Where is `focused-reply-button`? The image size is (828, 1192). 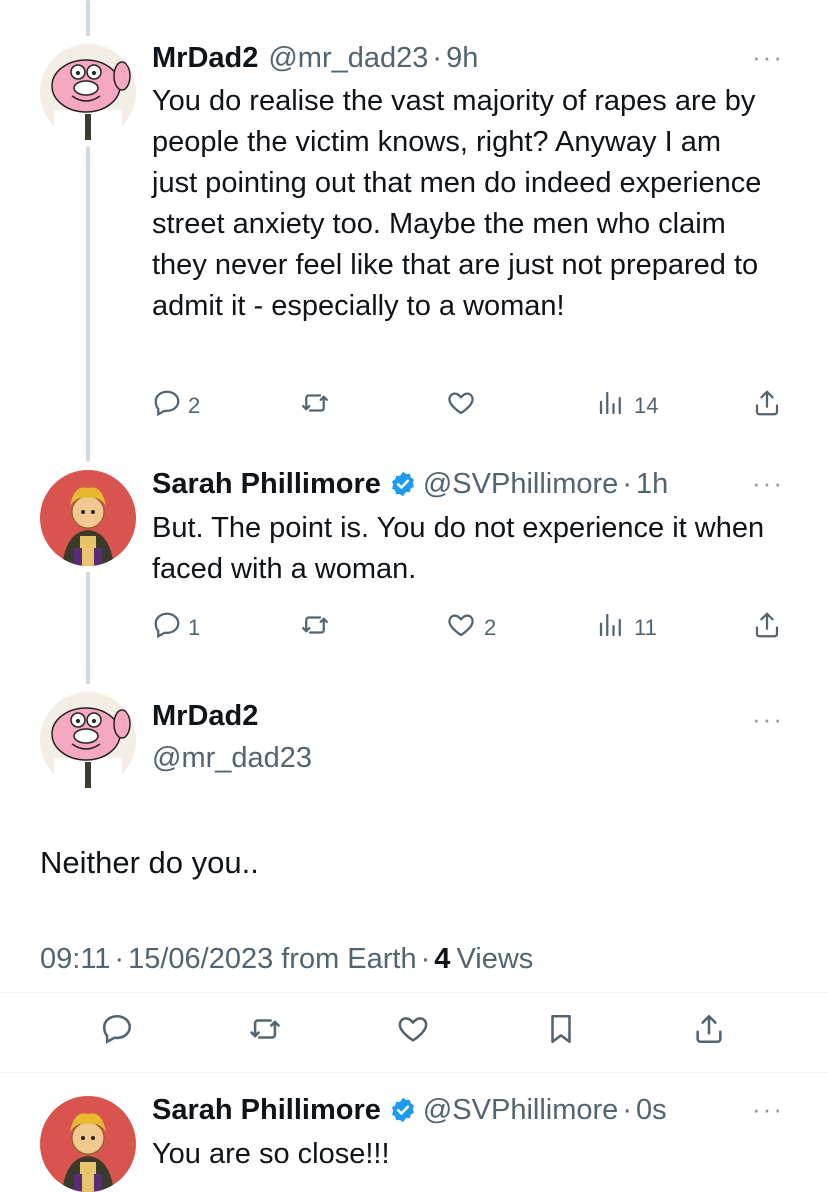 focused-reply-button is located at coordinates (117, 1032).